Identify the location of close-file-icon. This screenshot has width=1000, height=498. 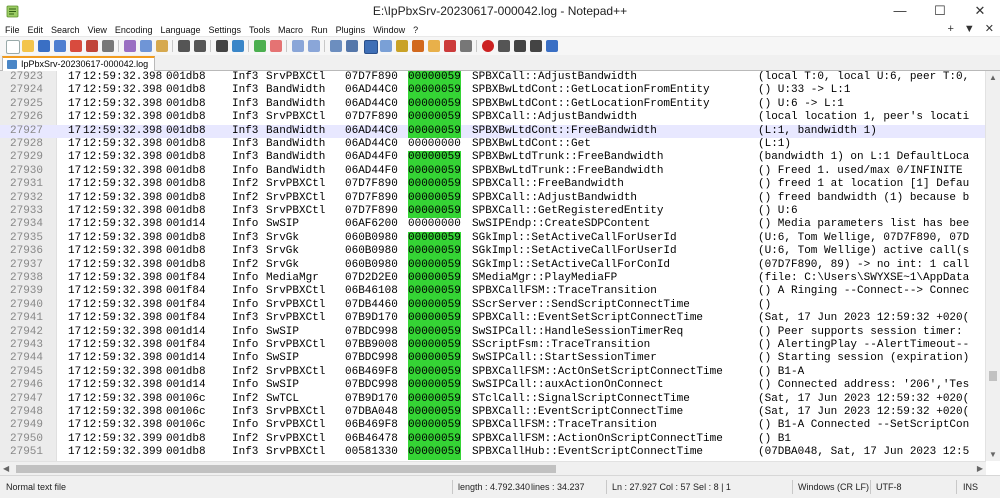
(76, 46).